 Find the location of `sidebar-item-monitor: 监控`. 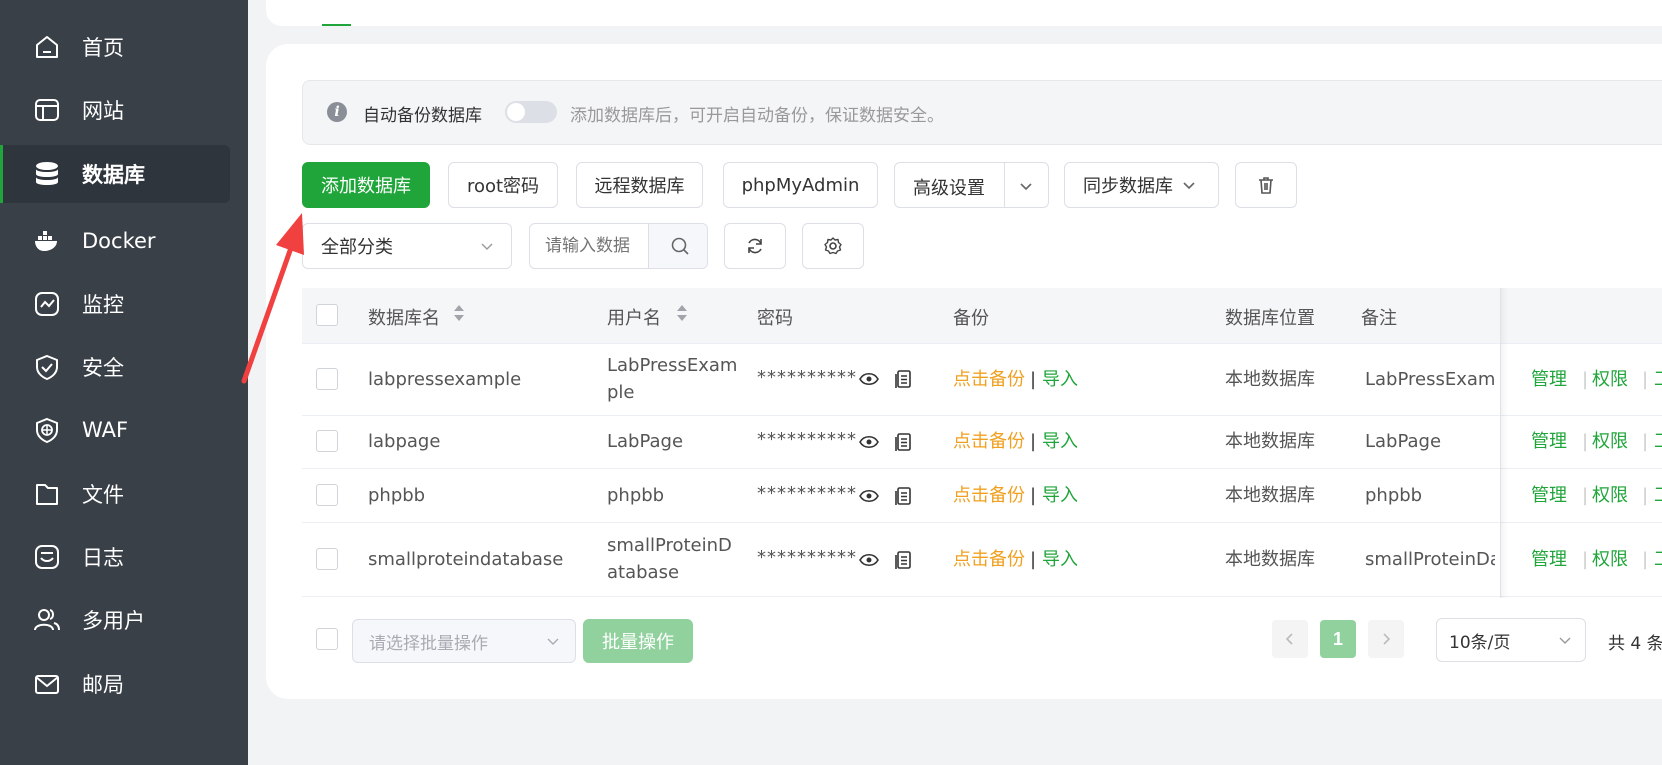

sidebar-item-monitor: 监控 is located at coordinates (124, 304).